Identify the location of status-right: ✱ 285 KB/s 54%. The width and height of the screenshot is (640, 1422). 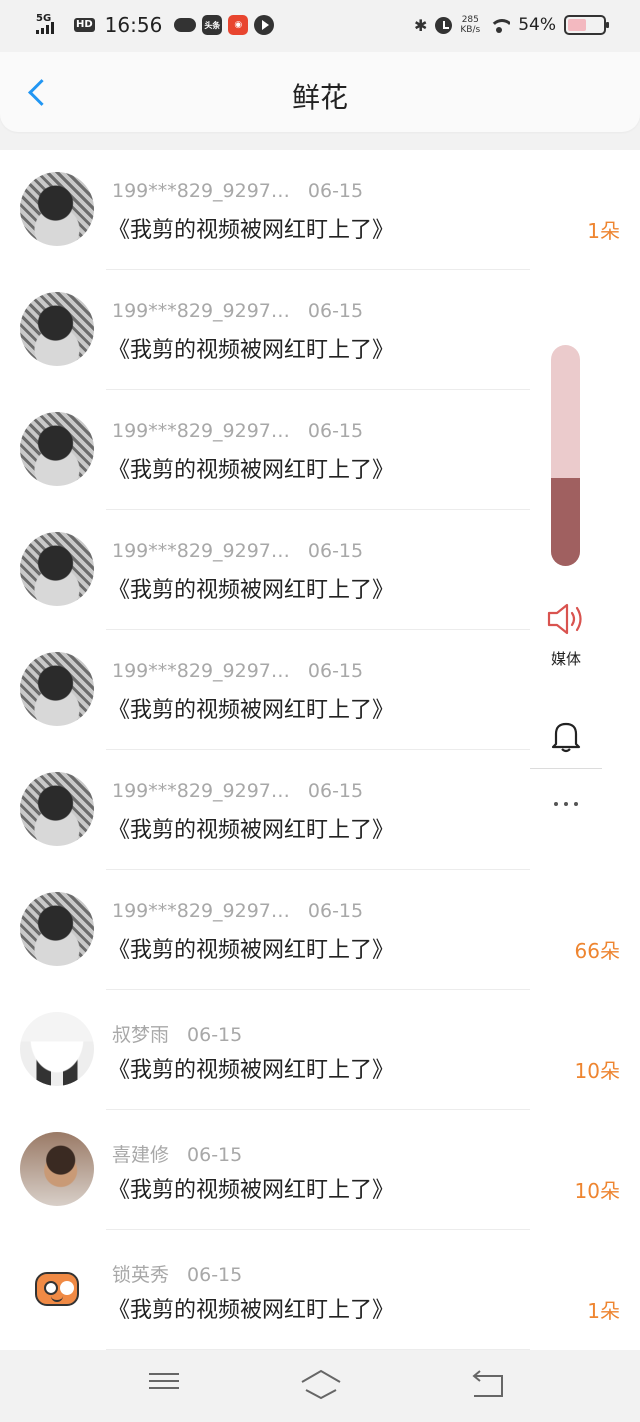
(511, 25).